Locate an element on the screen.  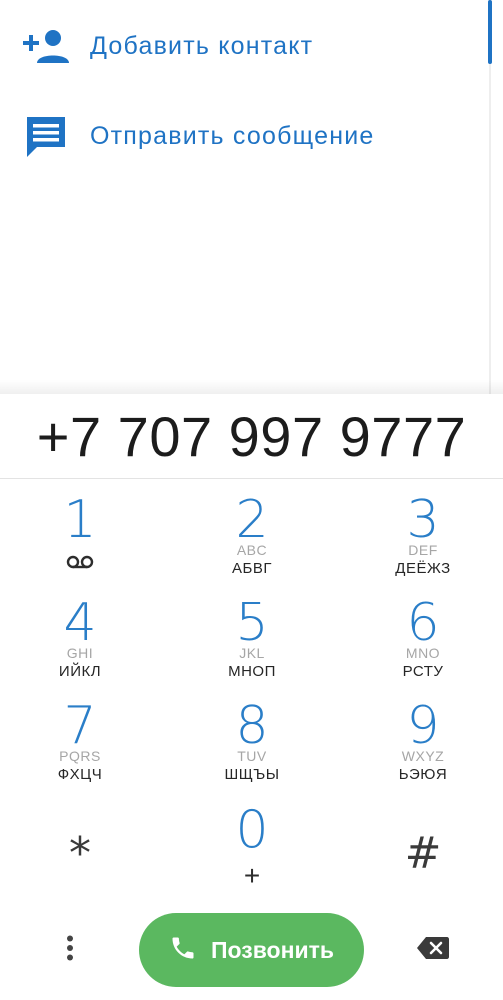
scrollbar-track is located at coordinates (490, 229).